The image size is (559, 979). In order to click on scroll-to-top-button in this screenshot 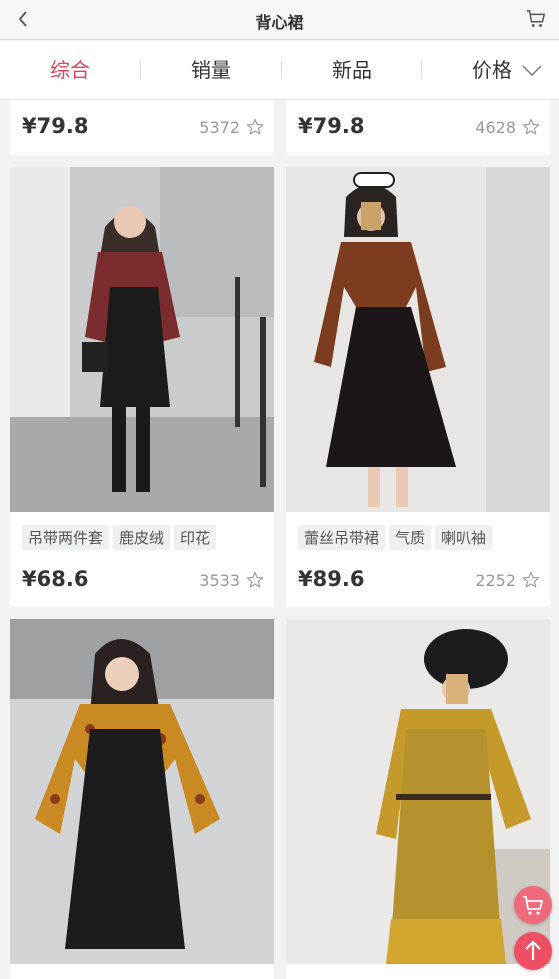, I will do `click(533, 951)`.